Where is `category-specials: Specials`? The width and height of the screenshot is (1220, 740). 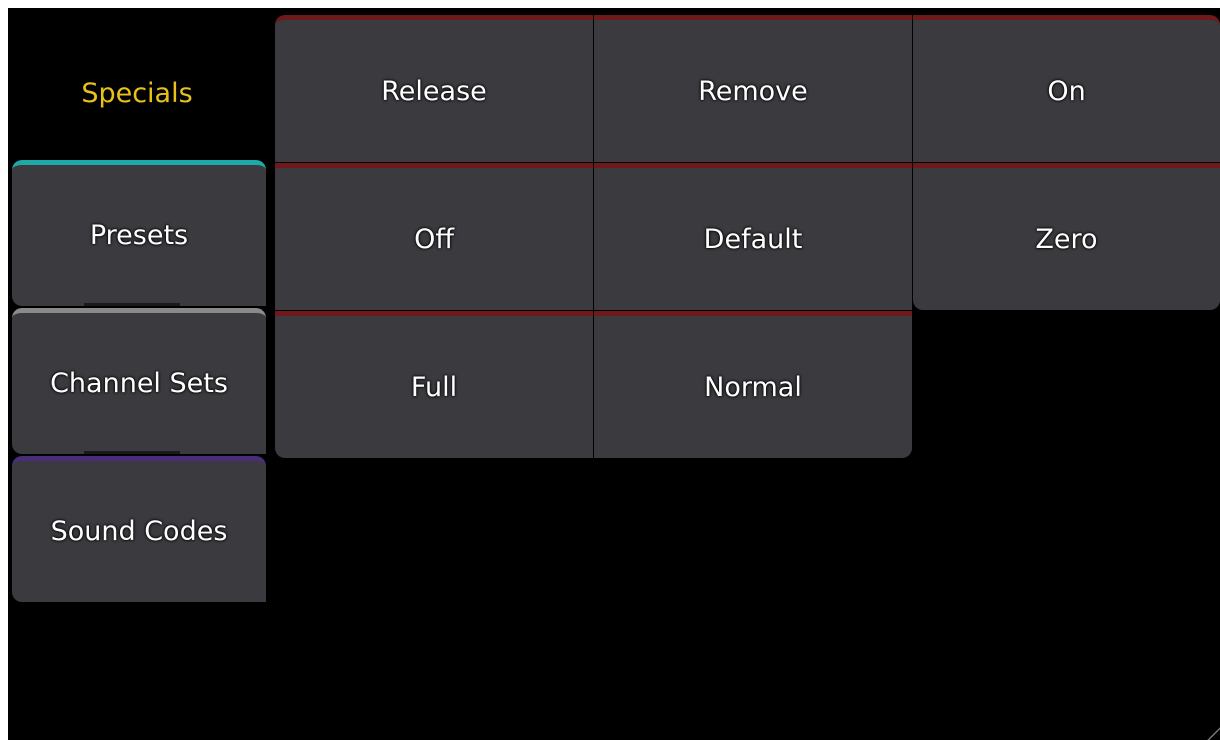 category-specials: Specials is located at coordinates (137, 93).